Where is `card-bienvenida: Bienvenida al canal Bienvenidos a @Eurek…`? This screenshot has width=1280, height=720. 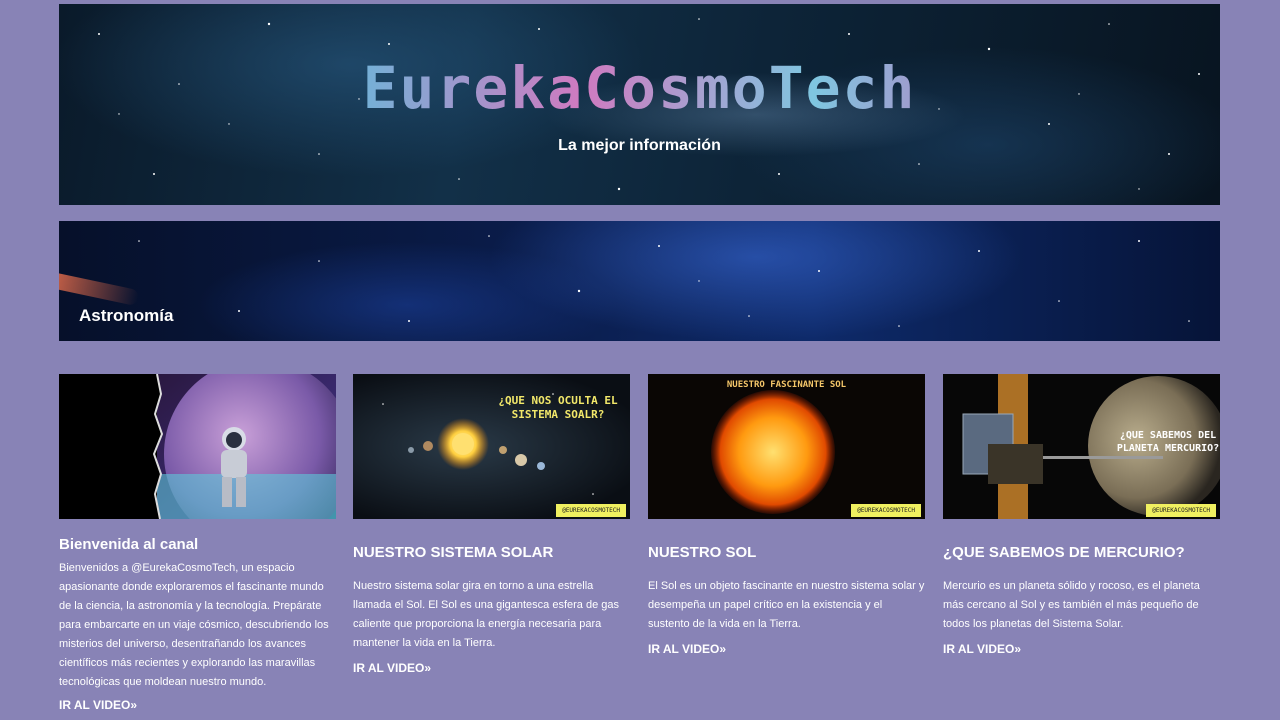 card-bienvenida: Bienvenida al canal Bienvenidos a @Eurek… is located at coordinates (197, 544).